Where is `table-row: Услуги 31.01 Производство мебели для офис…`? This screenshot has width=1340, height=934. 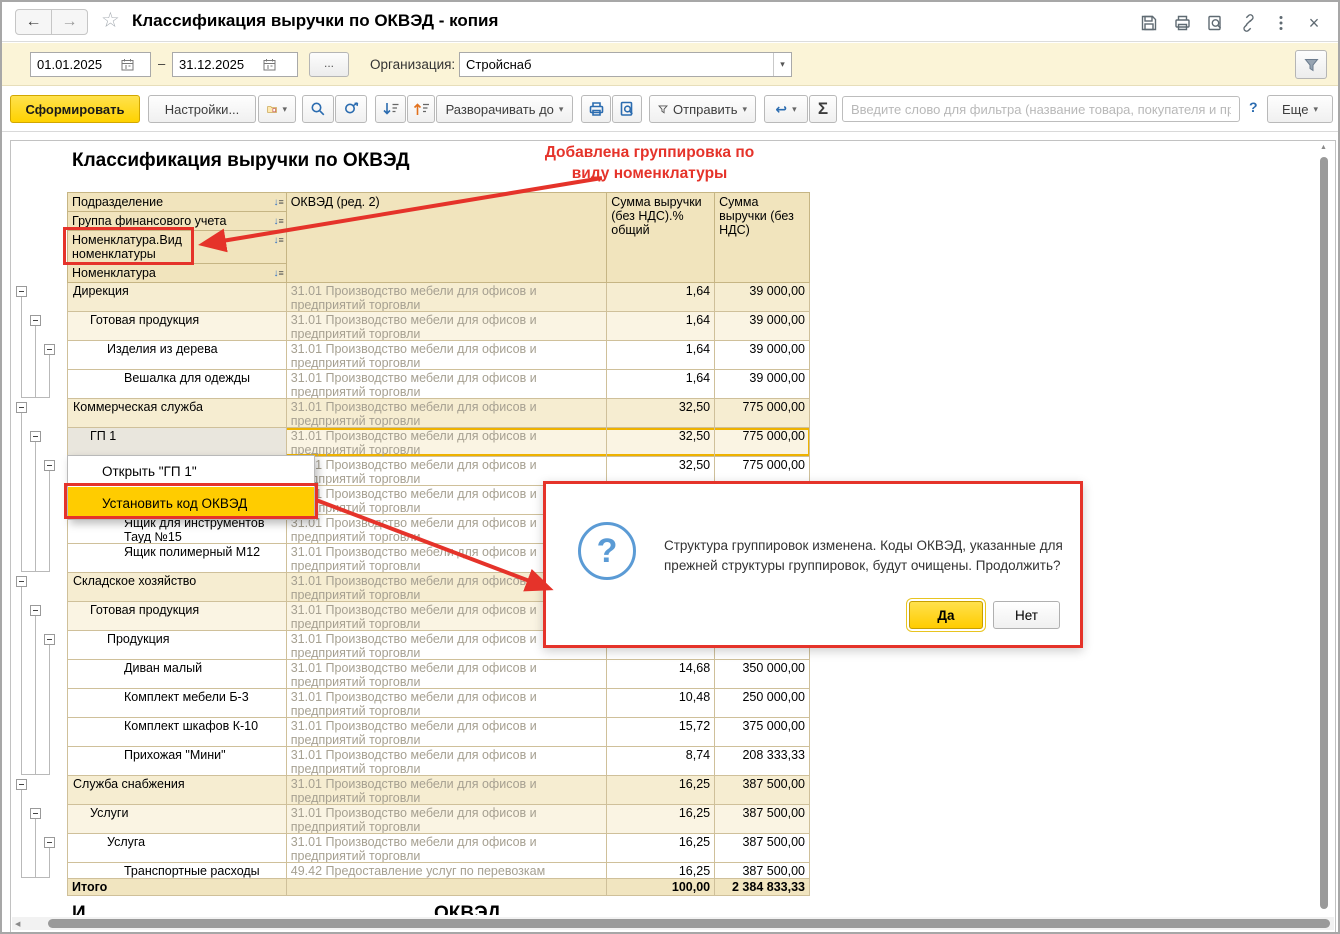
table-row: Услуги 31.01 Производство мебели для офис… is located at coordinates (439, 819).